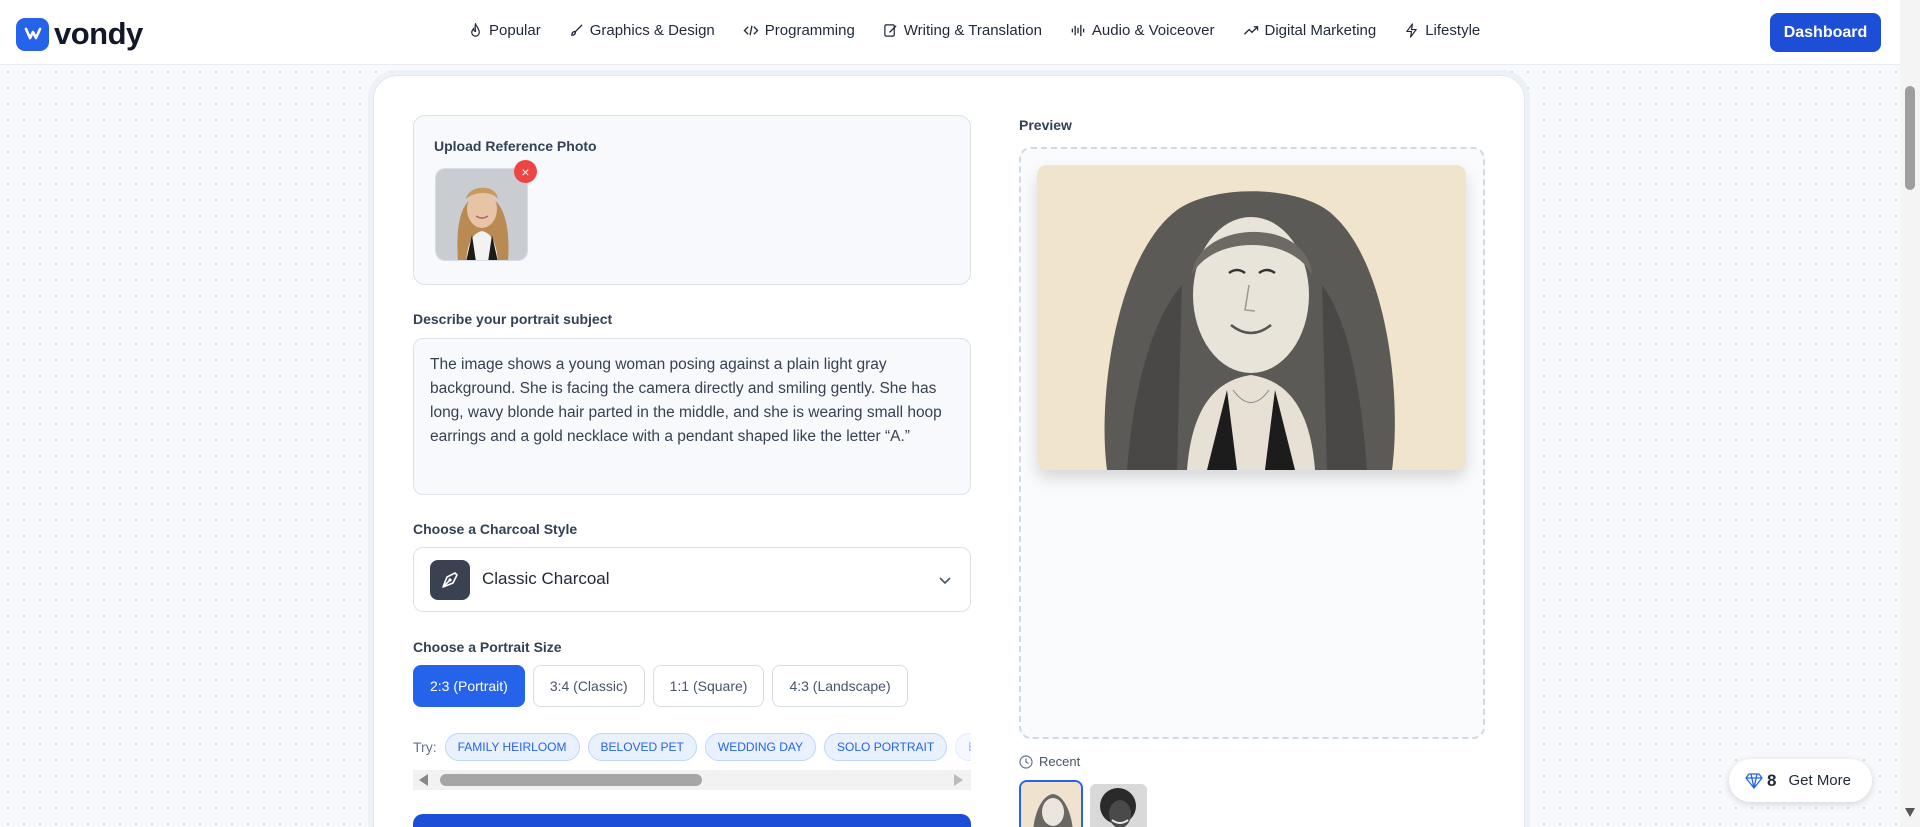  I want to click on scroll-left-arrow-icon, so click(423, 780).